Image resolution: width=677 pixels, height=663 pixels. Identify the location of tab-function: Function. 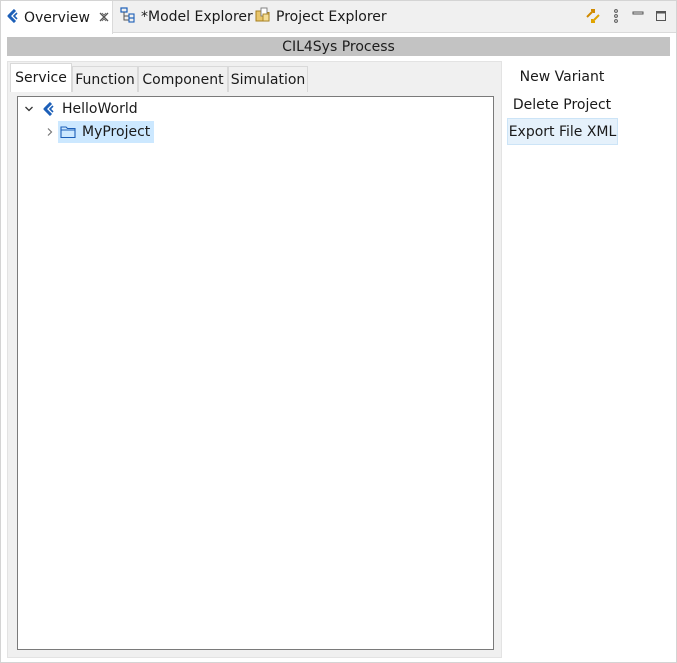
(105, 79).